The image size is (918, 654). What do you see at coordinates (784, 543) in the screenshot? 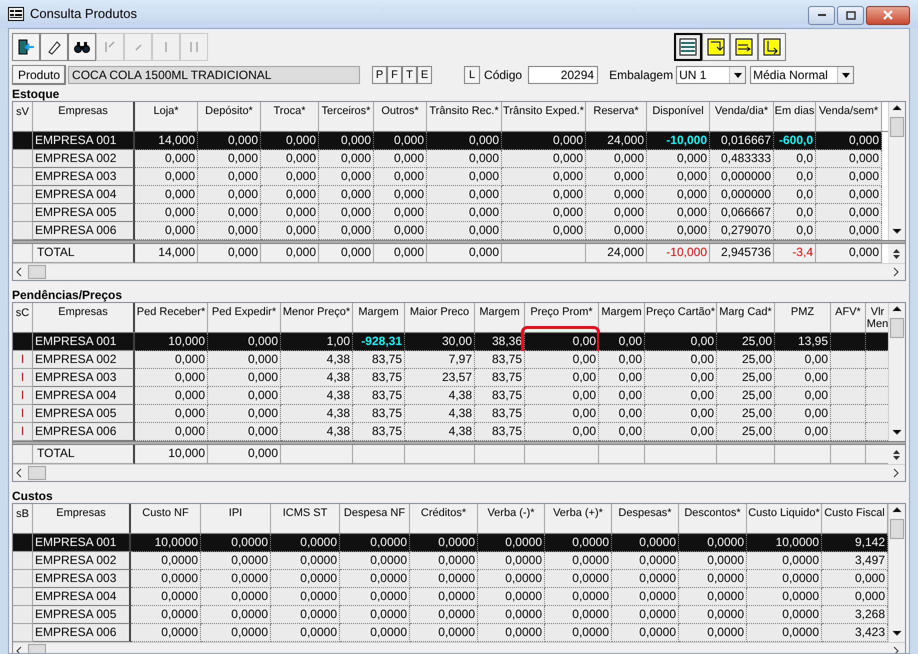
I see `table-cell: 10,0000` at bounding box center [784, 543].